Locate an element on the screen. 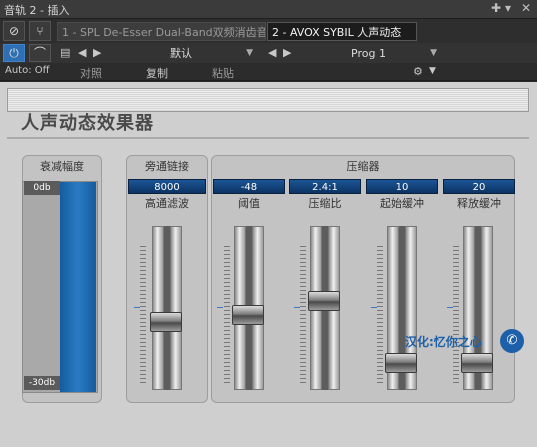  program-dropdown: Prog 1 ▼ is located at coordinates (368, 53).